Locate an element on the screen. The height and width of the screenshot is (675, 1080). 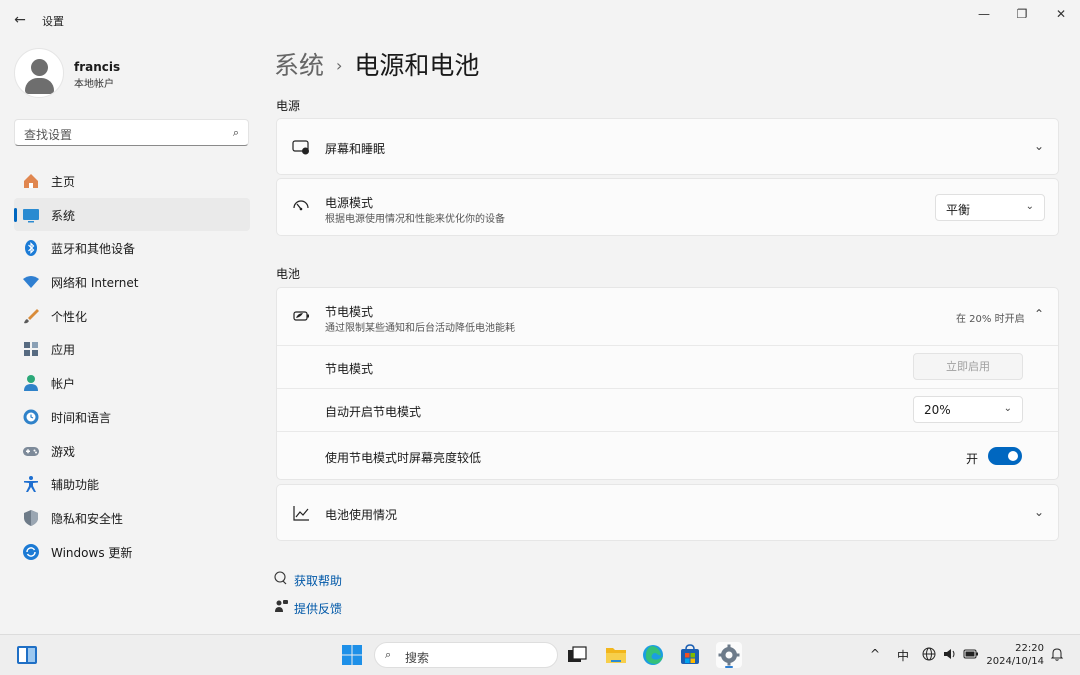
bluetooth-icon is located at coordinates (31, 248).